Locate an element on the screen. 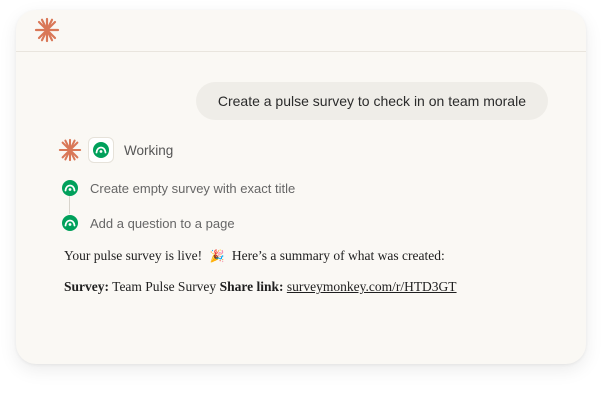 Image resolution: width=604 pixels, height=400 pixels. tool-step-label: Create empty survey with exact title is located at coordinates (193, 188).